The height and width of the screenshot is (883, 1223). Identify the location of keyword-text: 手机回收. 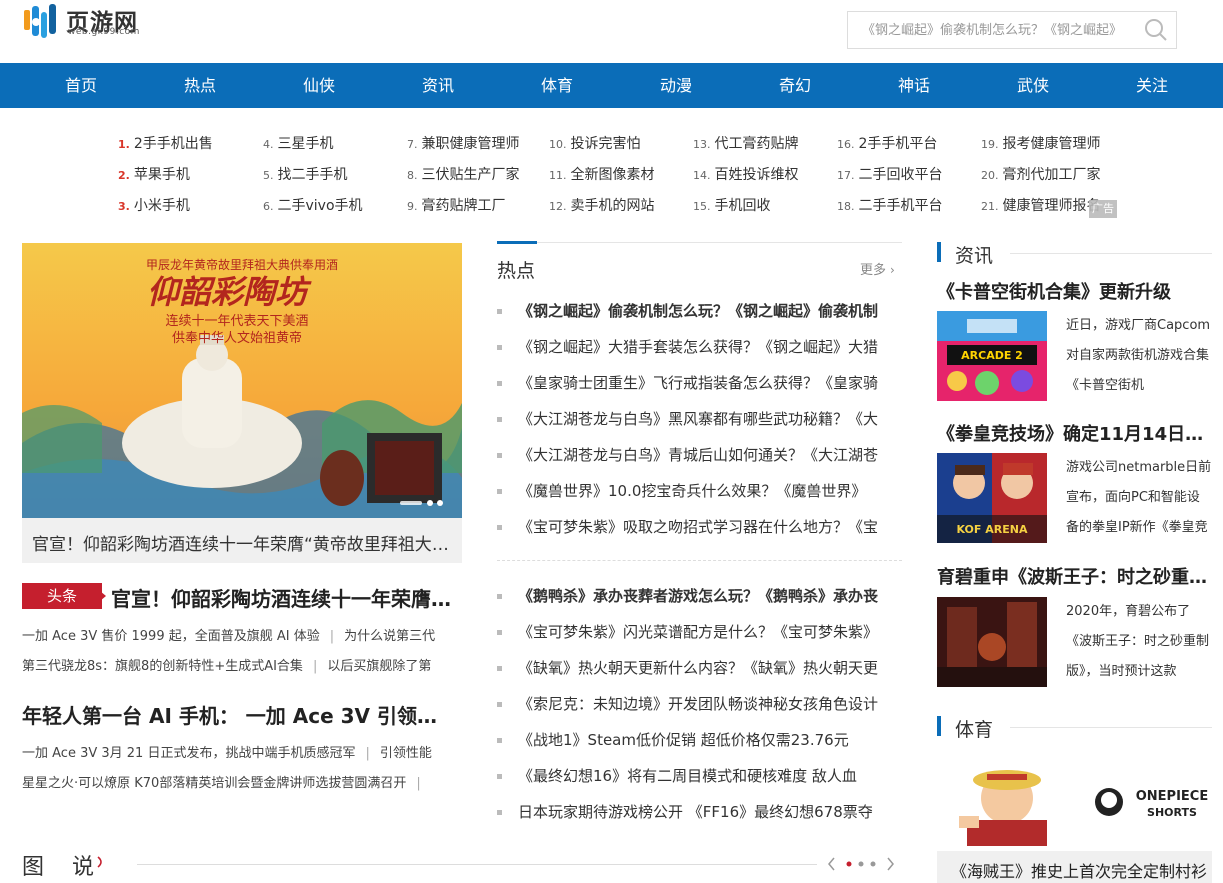
(742, 206).